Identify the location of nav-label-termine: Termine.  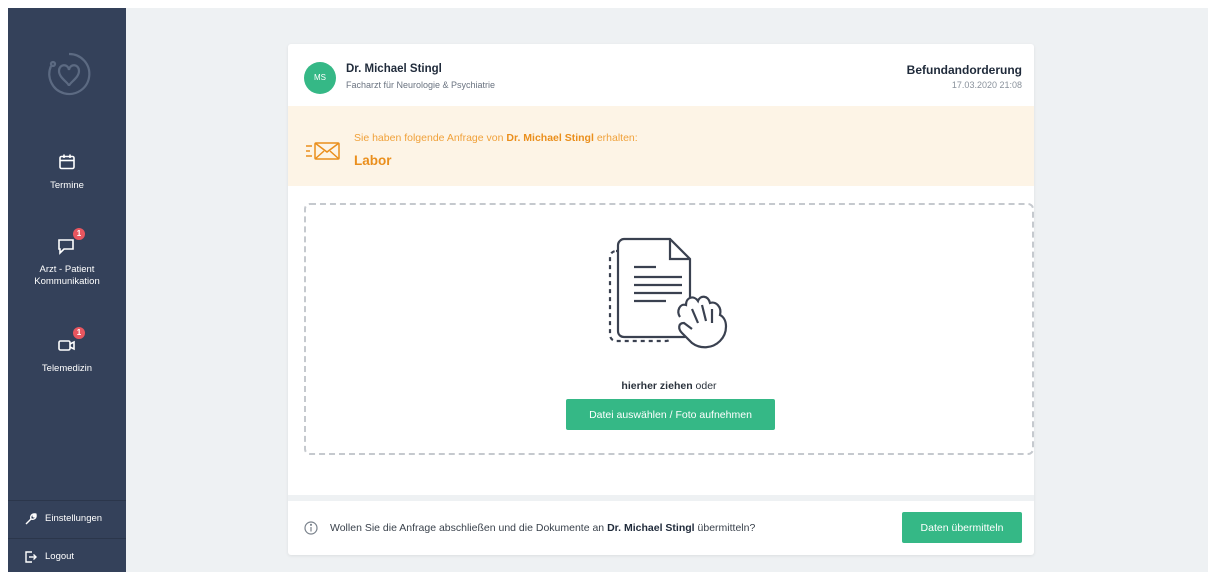
(67, 185).